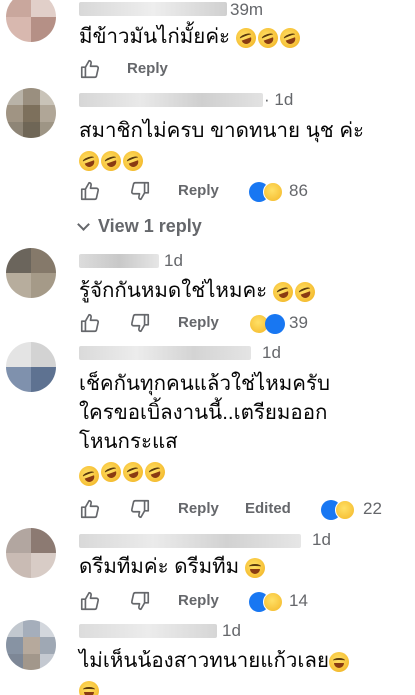  Describe the element at coordinates (246, 10) in the screenshot. I see `comment-time: 39m` at that location.